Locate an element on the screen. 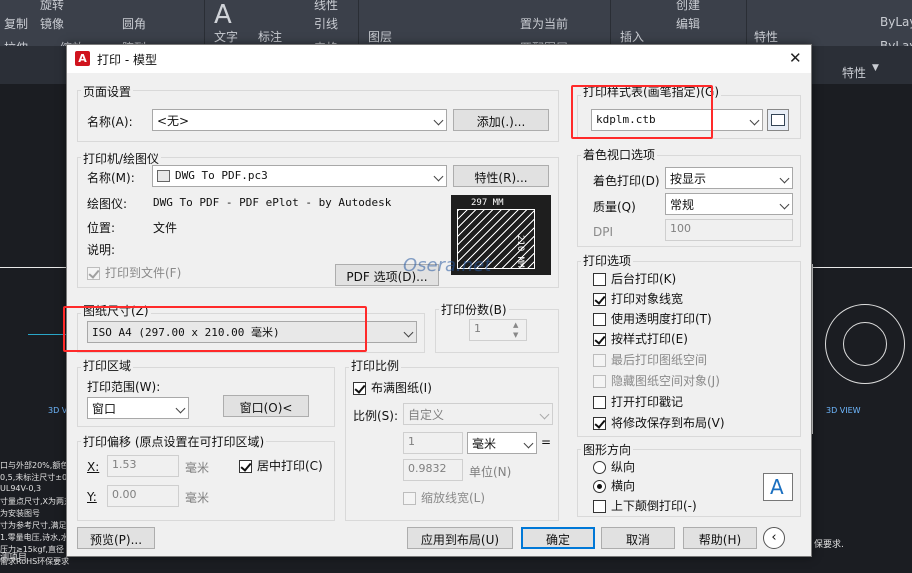  offset-x-unit: 毫米 is located at coordinates (197, 468).